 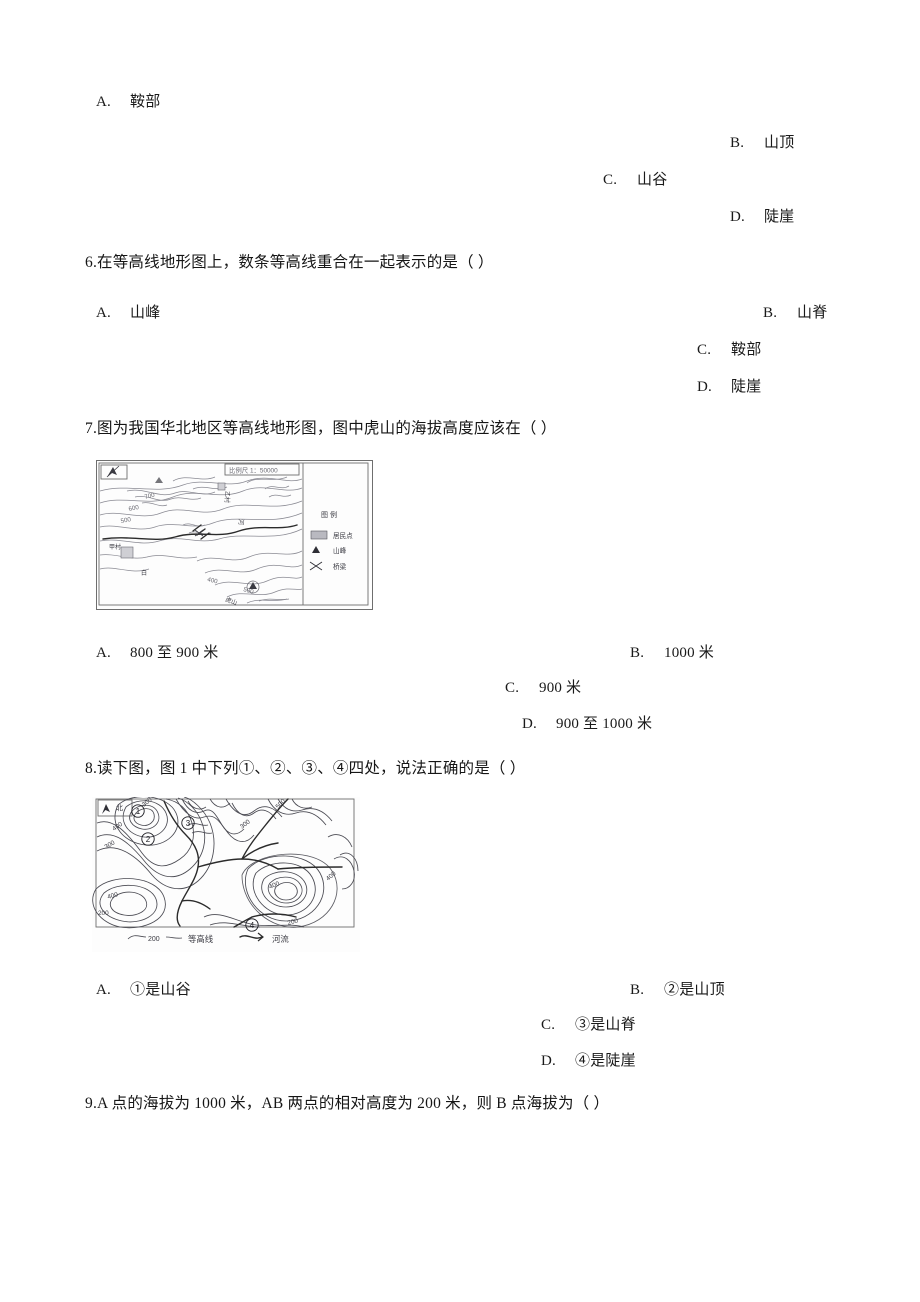 What do you see at coordinates (305, 768) in the screenshot?
I see `question-8-stem: 8.读下图，图 1 中下列①、②、③、④四处，说法正确的是（ ）` at bounding box center [305, 768].